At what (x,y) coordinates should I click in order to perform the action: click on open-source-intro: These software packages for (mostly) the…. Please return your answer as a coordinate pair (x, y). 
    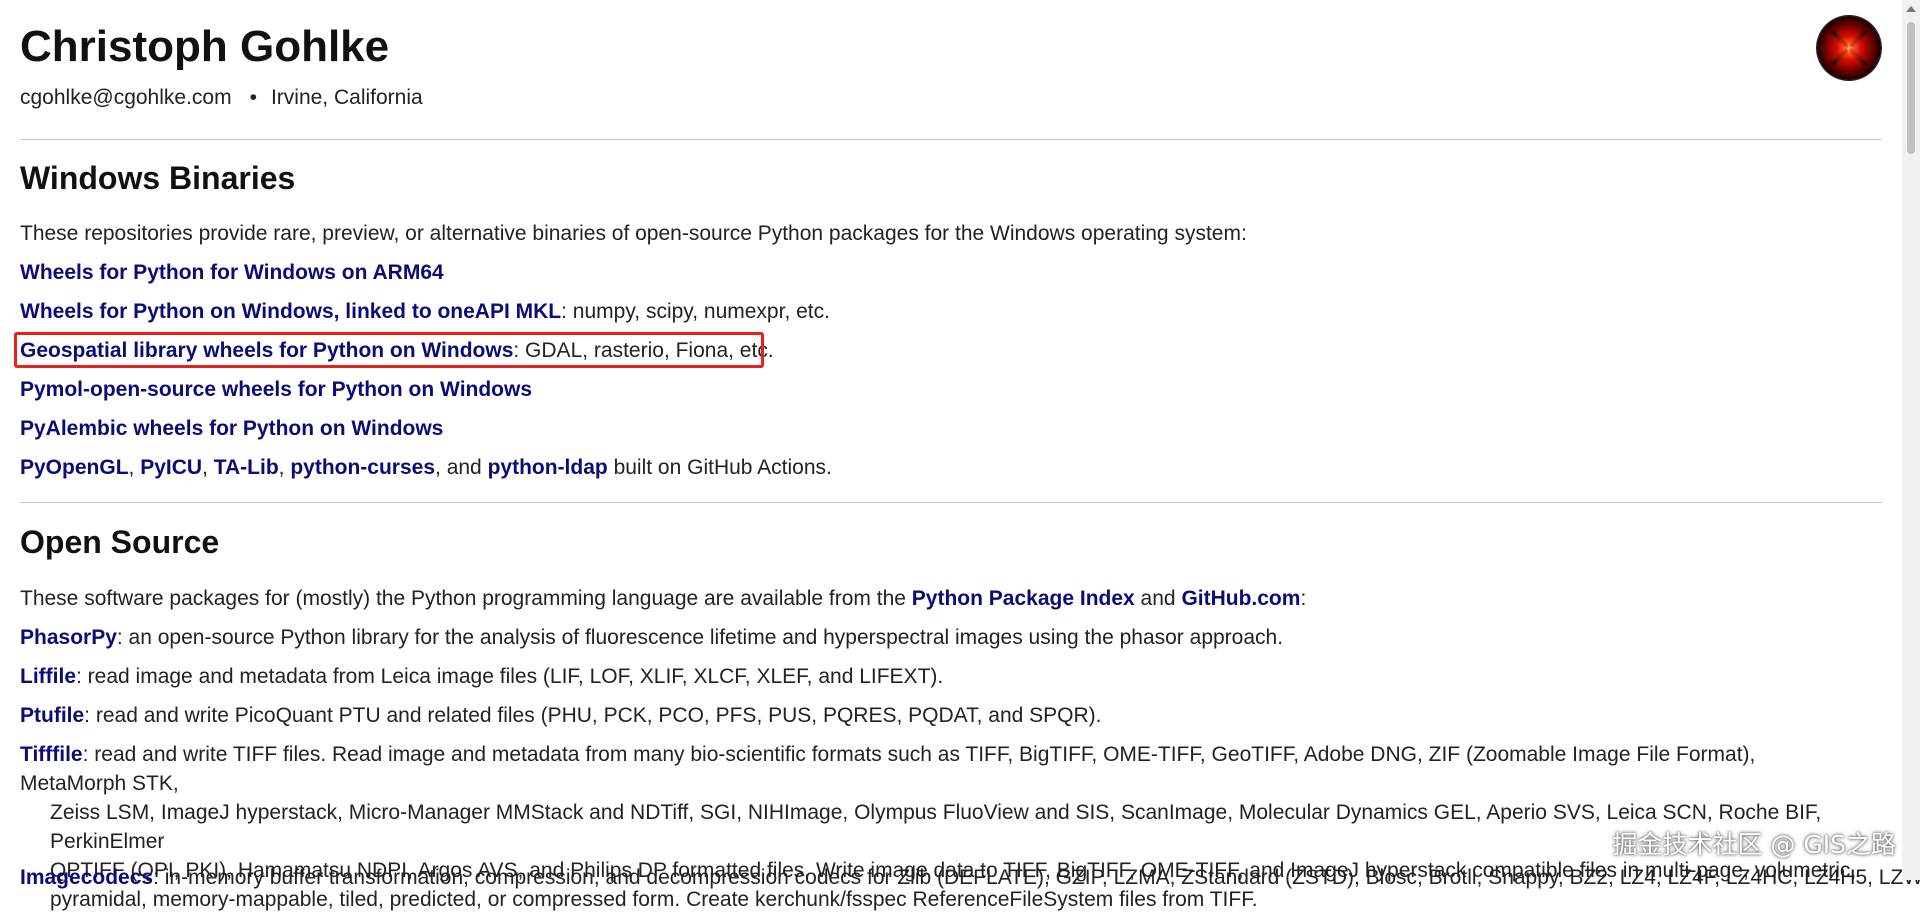
    Looking at the image, I should click on (663, 599).